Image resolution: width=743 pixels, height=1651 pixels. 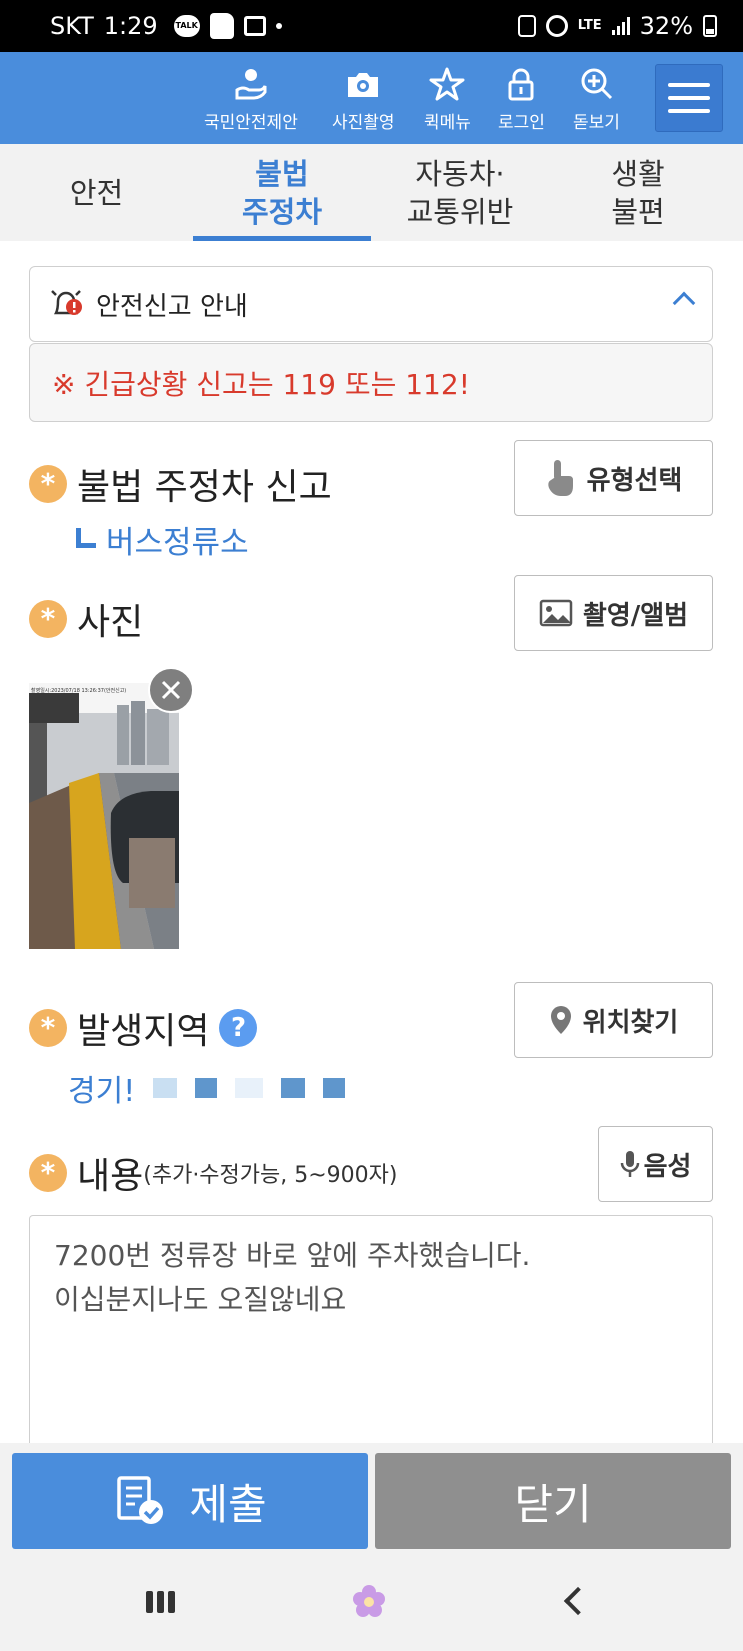 What do you see at coordinates (261, 384) in the screenshot?
I see `emergency-alert-text: ※ 긴급상황 신고는 119 또는 112!` at bounding box center [261, 384].